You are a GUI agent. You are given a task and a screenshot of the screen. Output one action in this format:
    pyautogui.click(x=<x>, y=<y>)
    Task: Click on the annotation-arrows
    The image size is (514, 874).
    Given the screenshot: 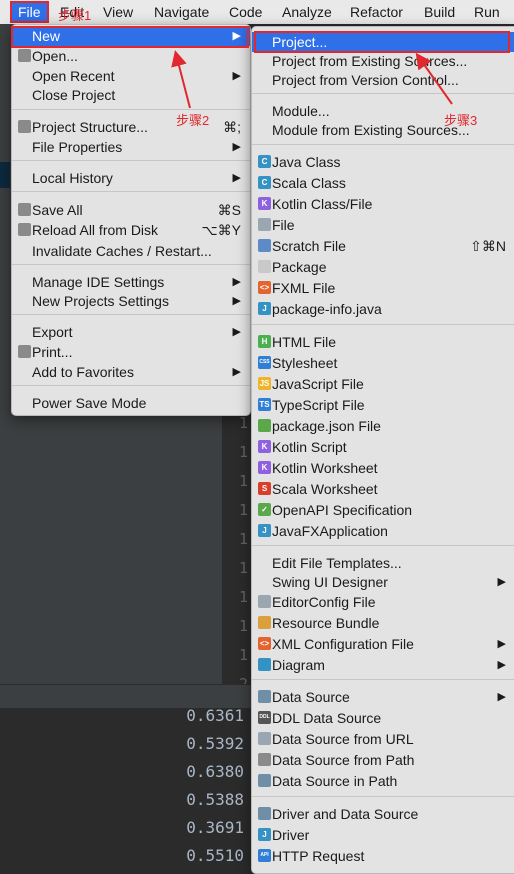 What is the action you would take?
    pyautogui.click(x=312, y=79)
    